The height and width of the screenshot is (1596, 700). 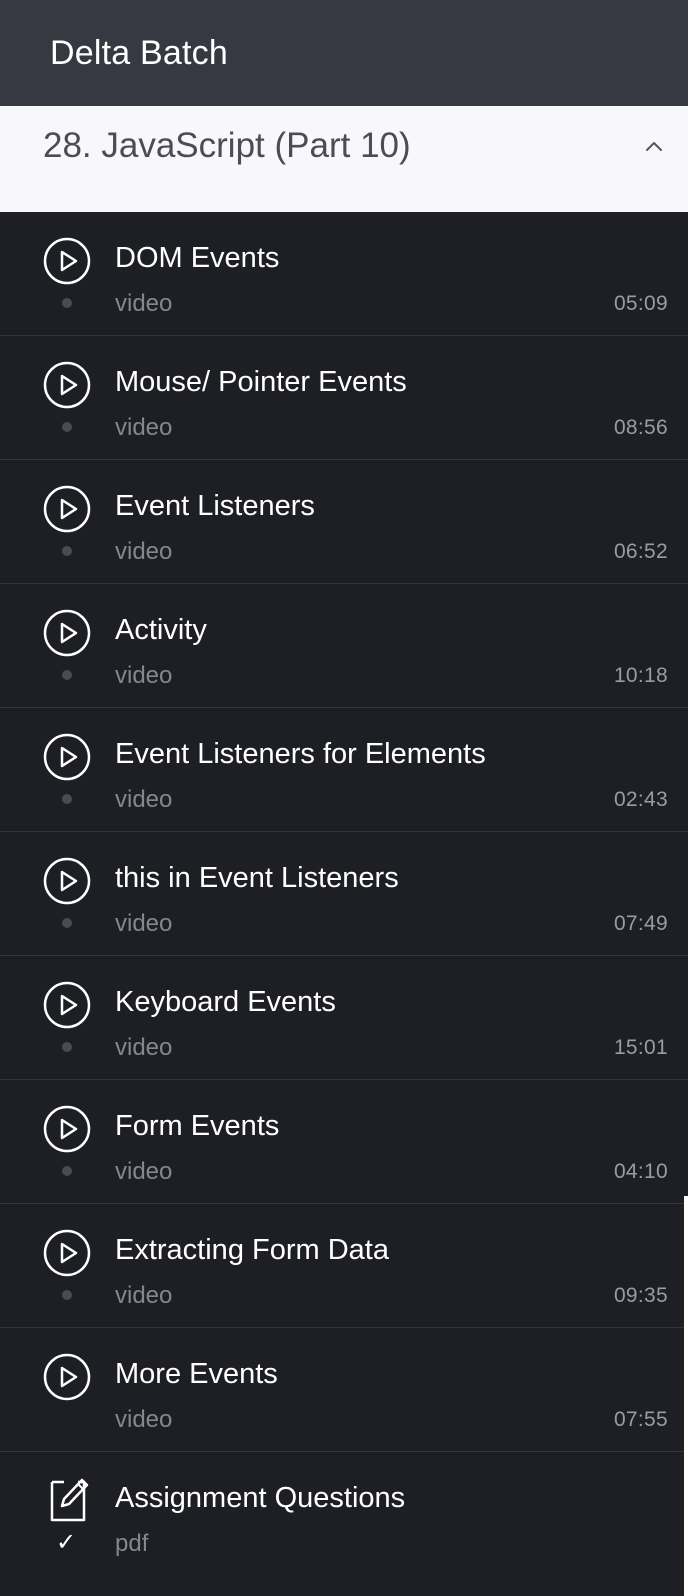 What do you see at coordinates (227, 145) in the screenshot?
I see `section-title: 28. JavaScript (Part 10)` at bounding box center [227, 145].